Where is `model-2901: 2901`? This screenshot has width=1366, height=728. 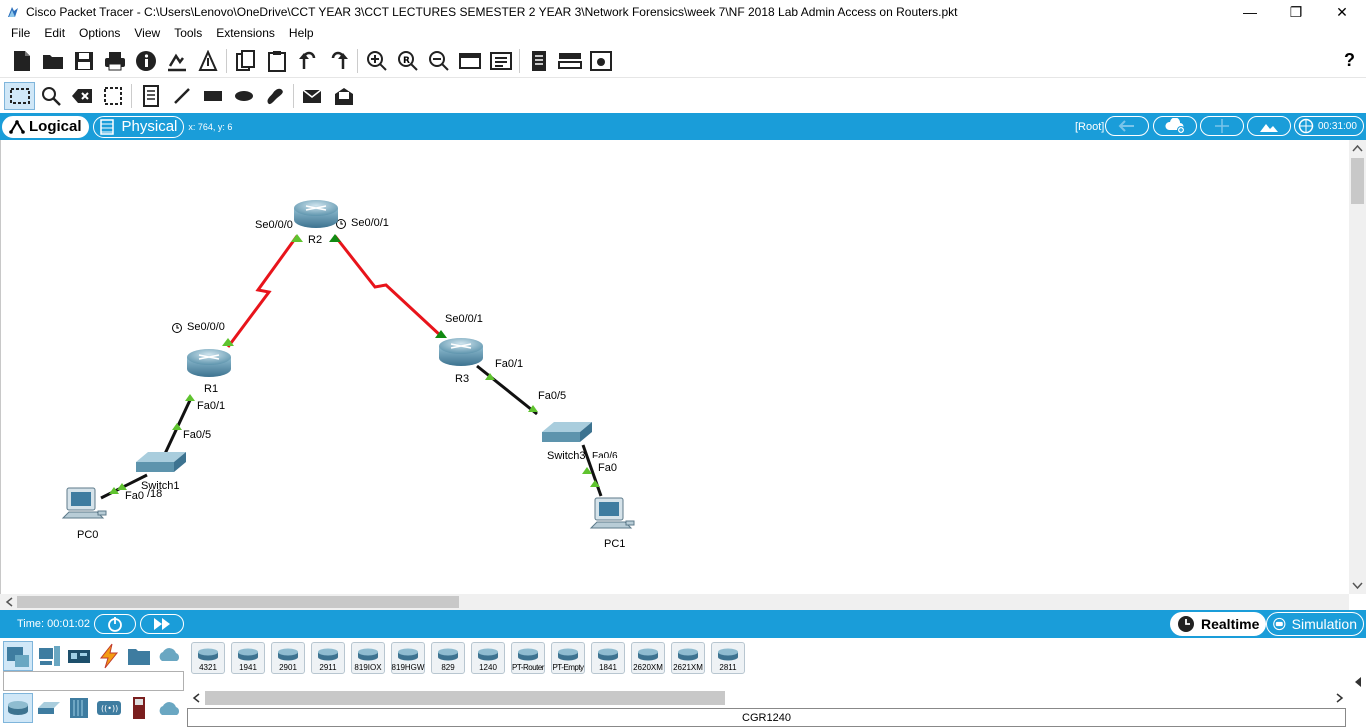
model-2901: 2901 is located at coordinates (288, 658).